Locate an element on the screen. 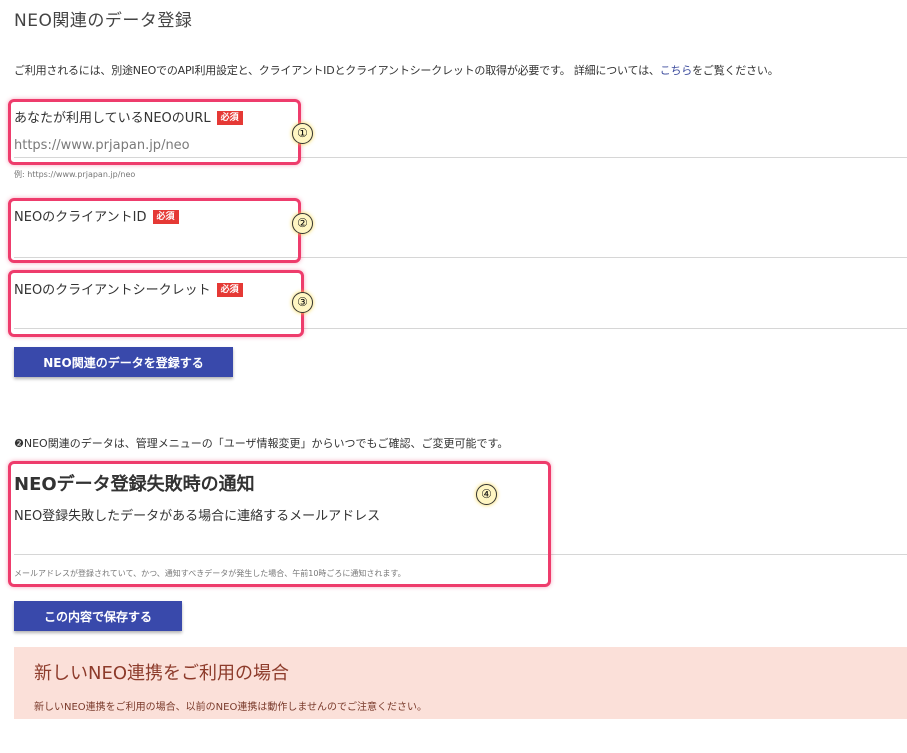  save-settings-button: この内容で保存する is located at coordinates (98, 616).